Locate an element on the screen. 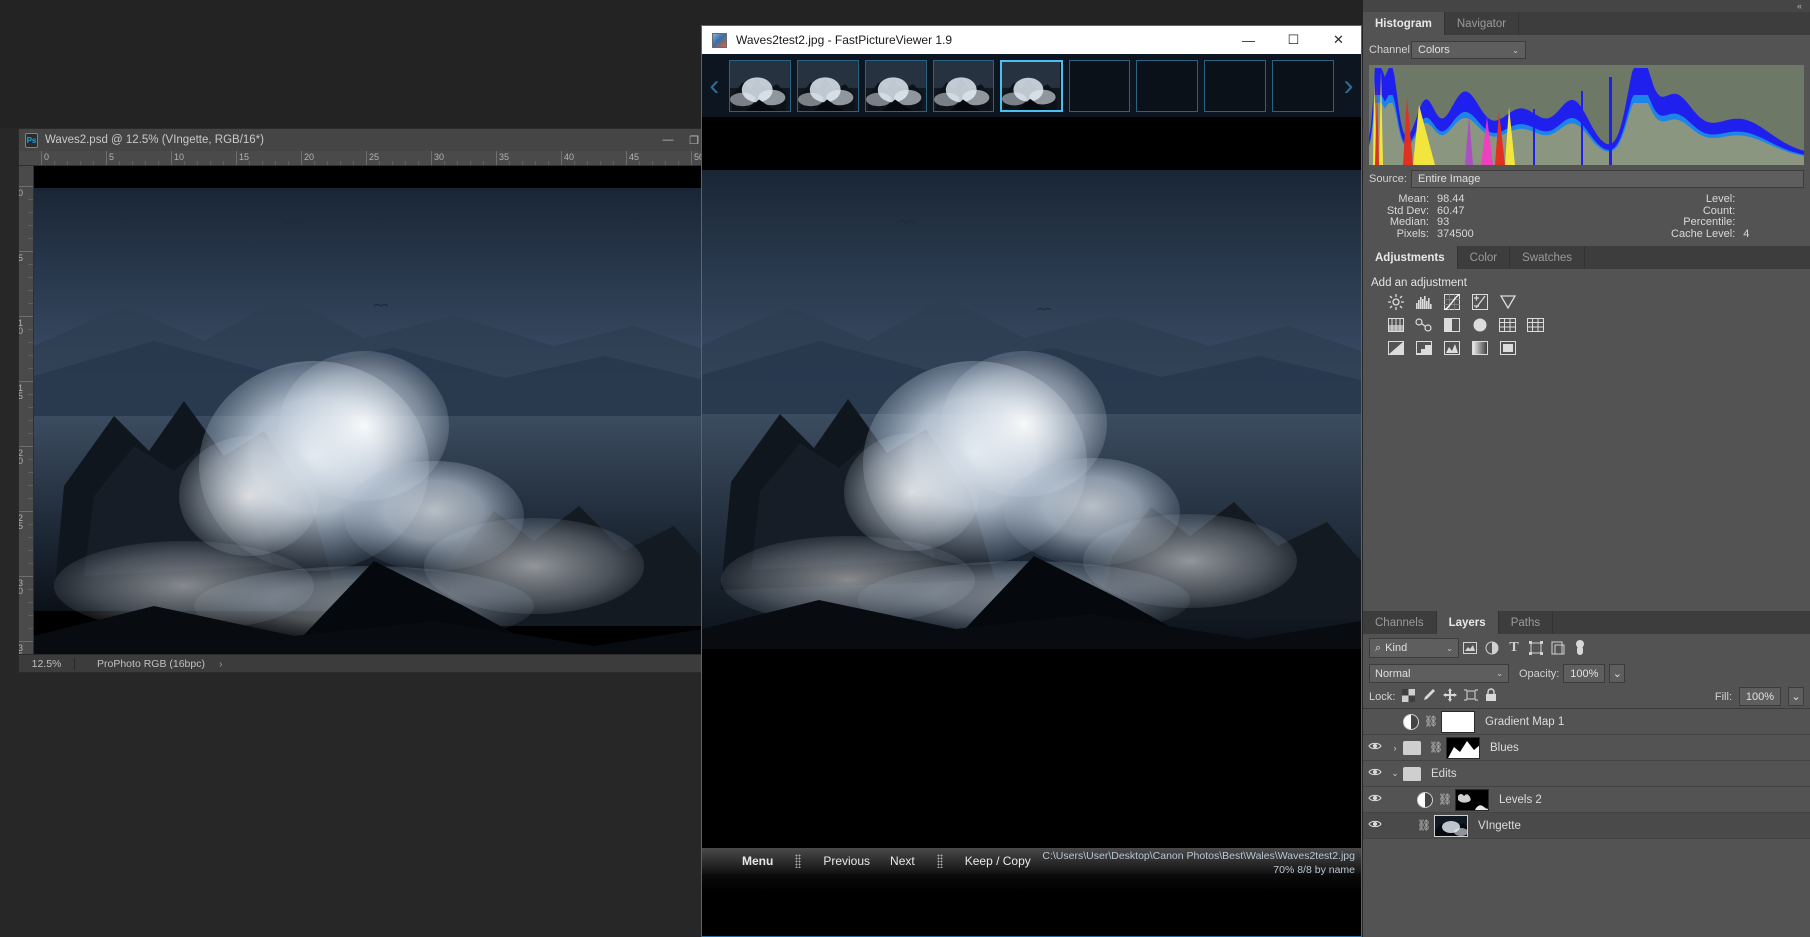 This screenshot has height=937, width=1810. dock-collapse-button: « is located at coordinates (1586, 6).